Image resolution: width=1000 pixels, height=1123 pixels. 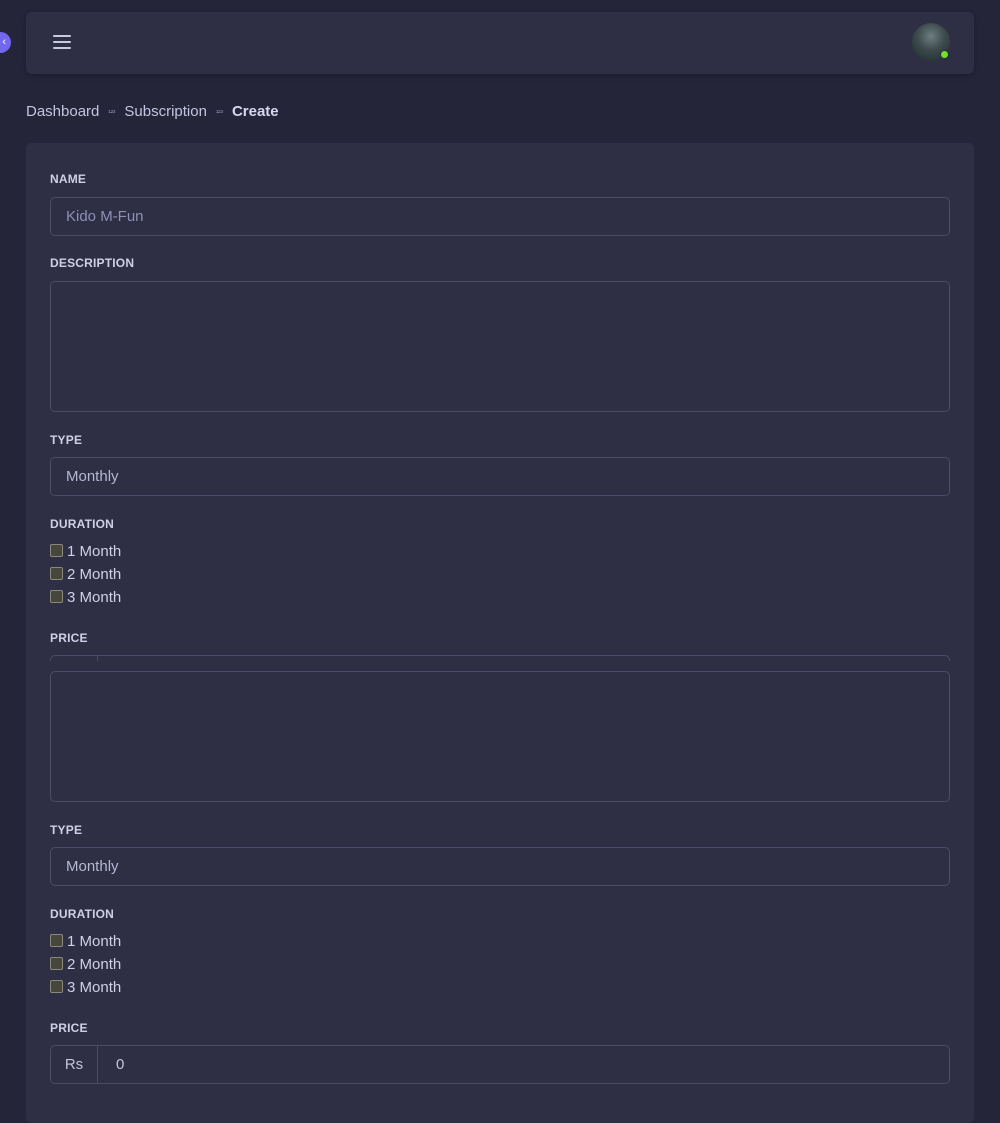 I want to click on hamburger-icon, so click(x=62, y=42).